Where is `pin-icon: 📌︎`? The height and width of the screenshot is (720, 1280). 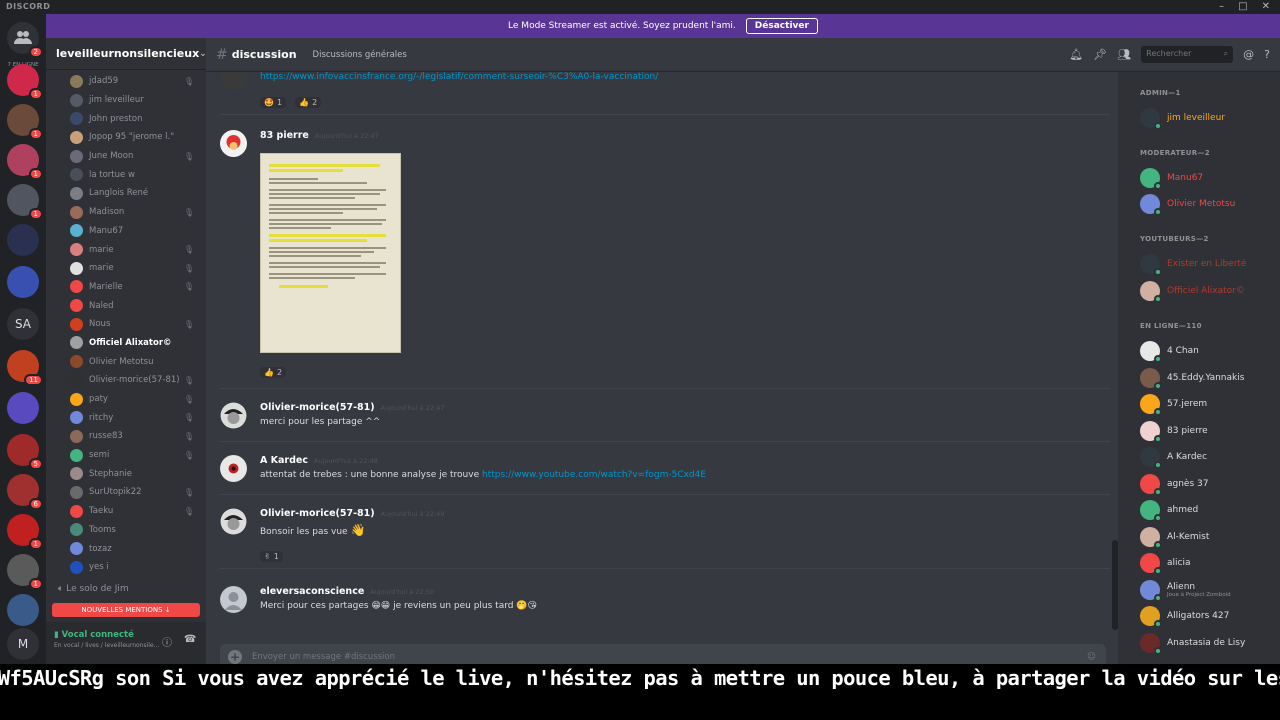
pin-icon: 📌︎ is located at coordinates (1100, 54).